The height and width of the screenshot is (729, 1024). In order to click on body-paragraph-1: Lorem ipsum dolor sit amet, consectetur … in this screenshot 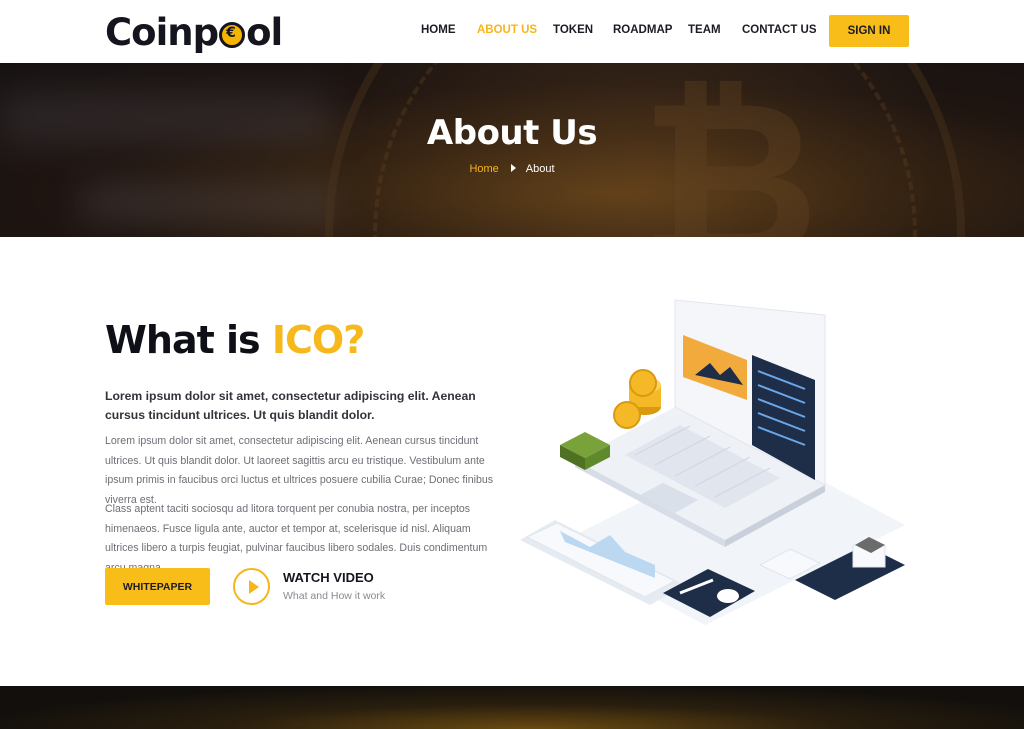, I will do `click(299, 470)`.